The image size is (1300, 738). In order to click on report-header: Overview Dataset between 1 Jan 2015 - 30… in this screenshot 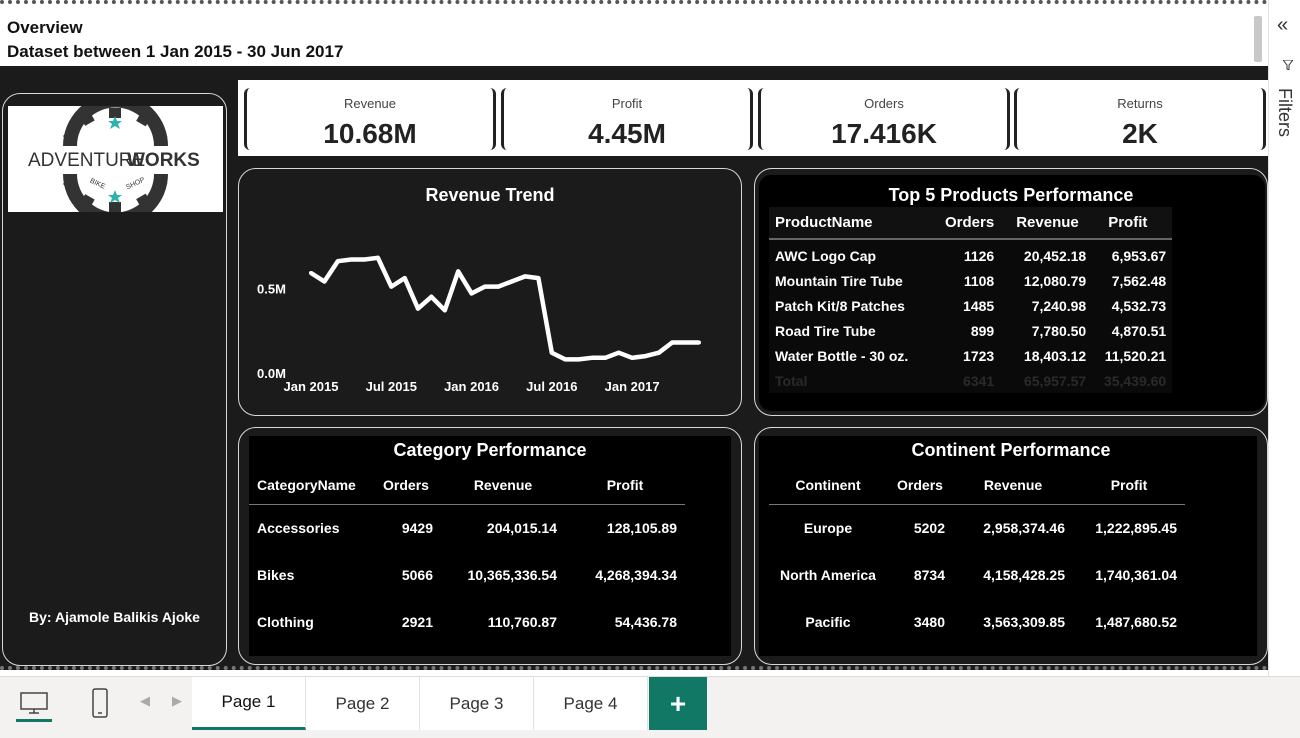, I will do `click(634, 33)`.